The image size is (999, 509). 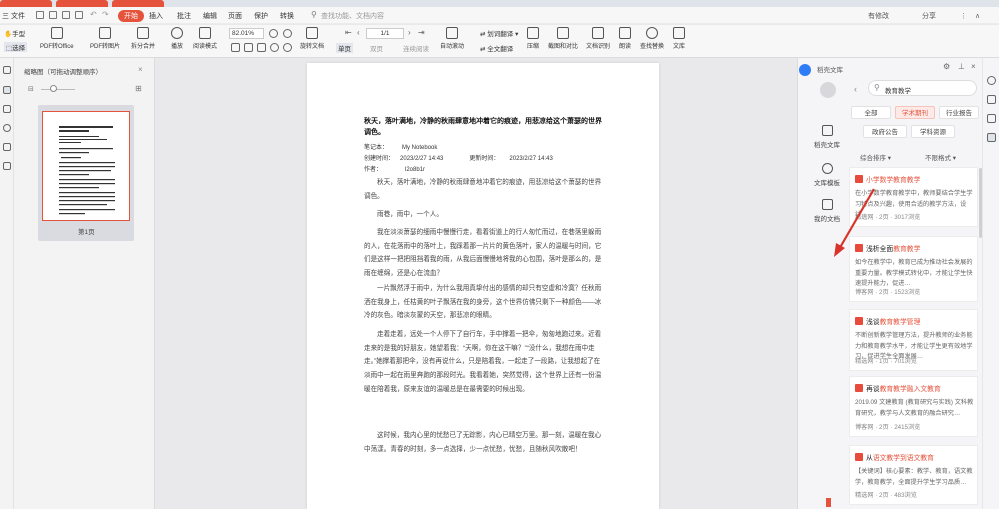 What do you see at coordinates (7, 147) in the screenshot?
I see `signature-icon` at bounding box center [7, 147].